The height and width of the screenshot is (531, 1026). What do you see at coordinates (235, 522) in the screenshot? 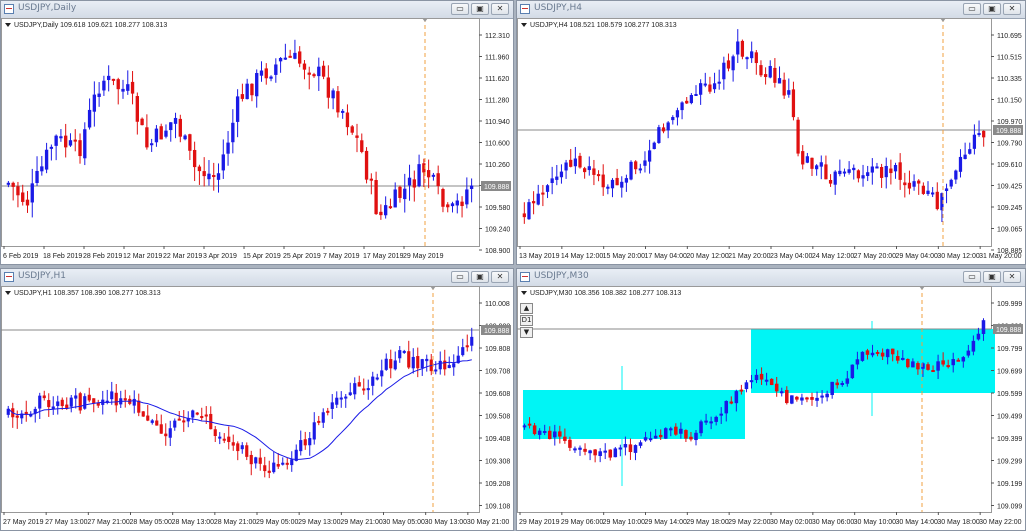
I see `time-label: 28 May 21:00` at bounding box center [235, 522].